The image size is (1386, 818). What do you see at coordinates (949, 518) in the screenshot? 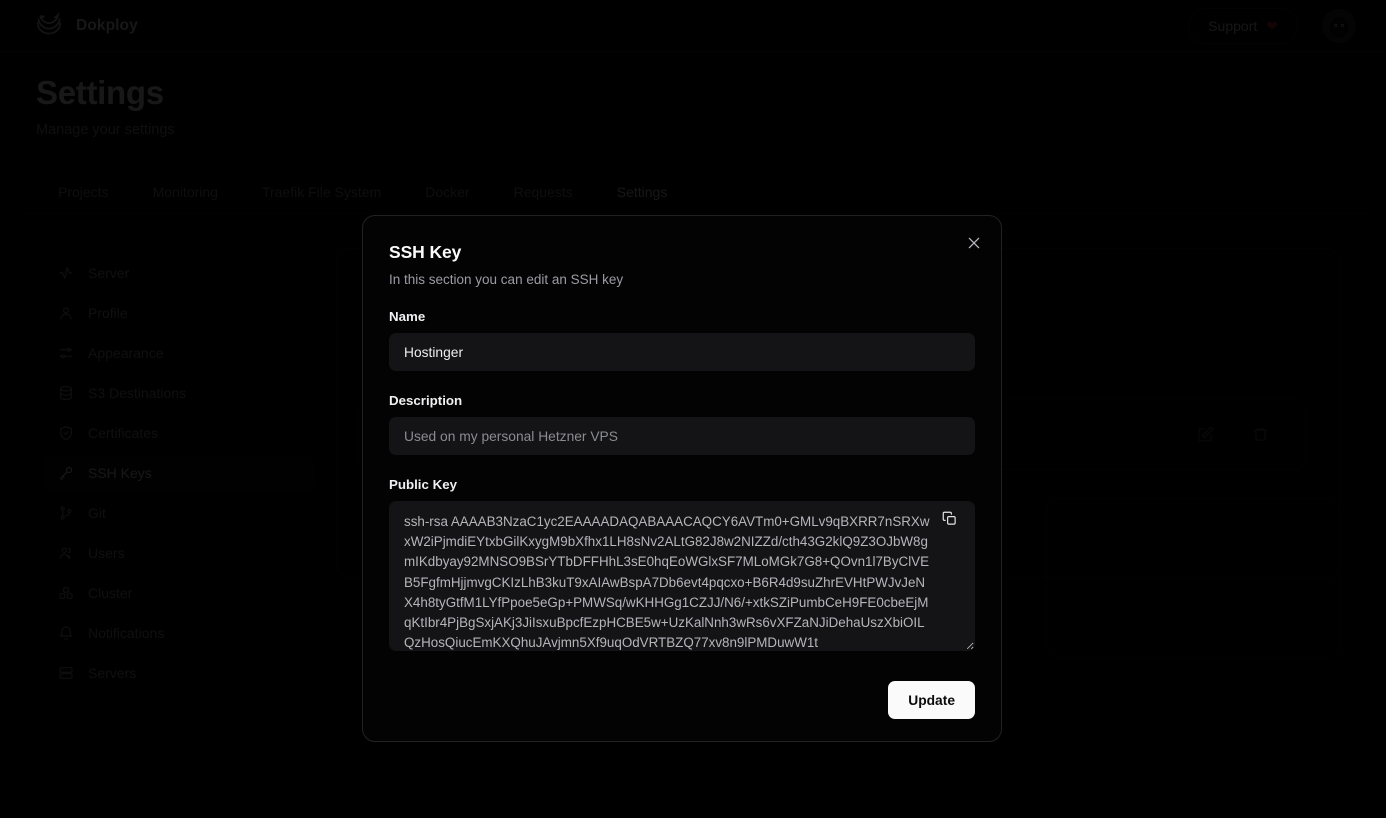
I see `copy-icon` at bounding box center [949, 518].